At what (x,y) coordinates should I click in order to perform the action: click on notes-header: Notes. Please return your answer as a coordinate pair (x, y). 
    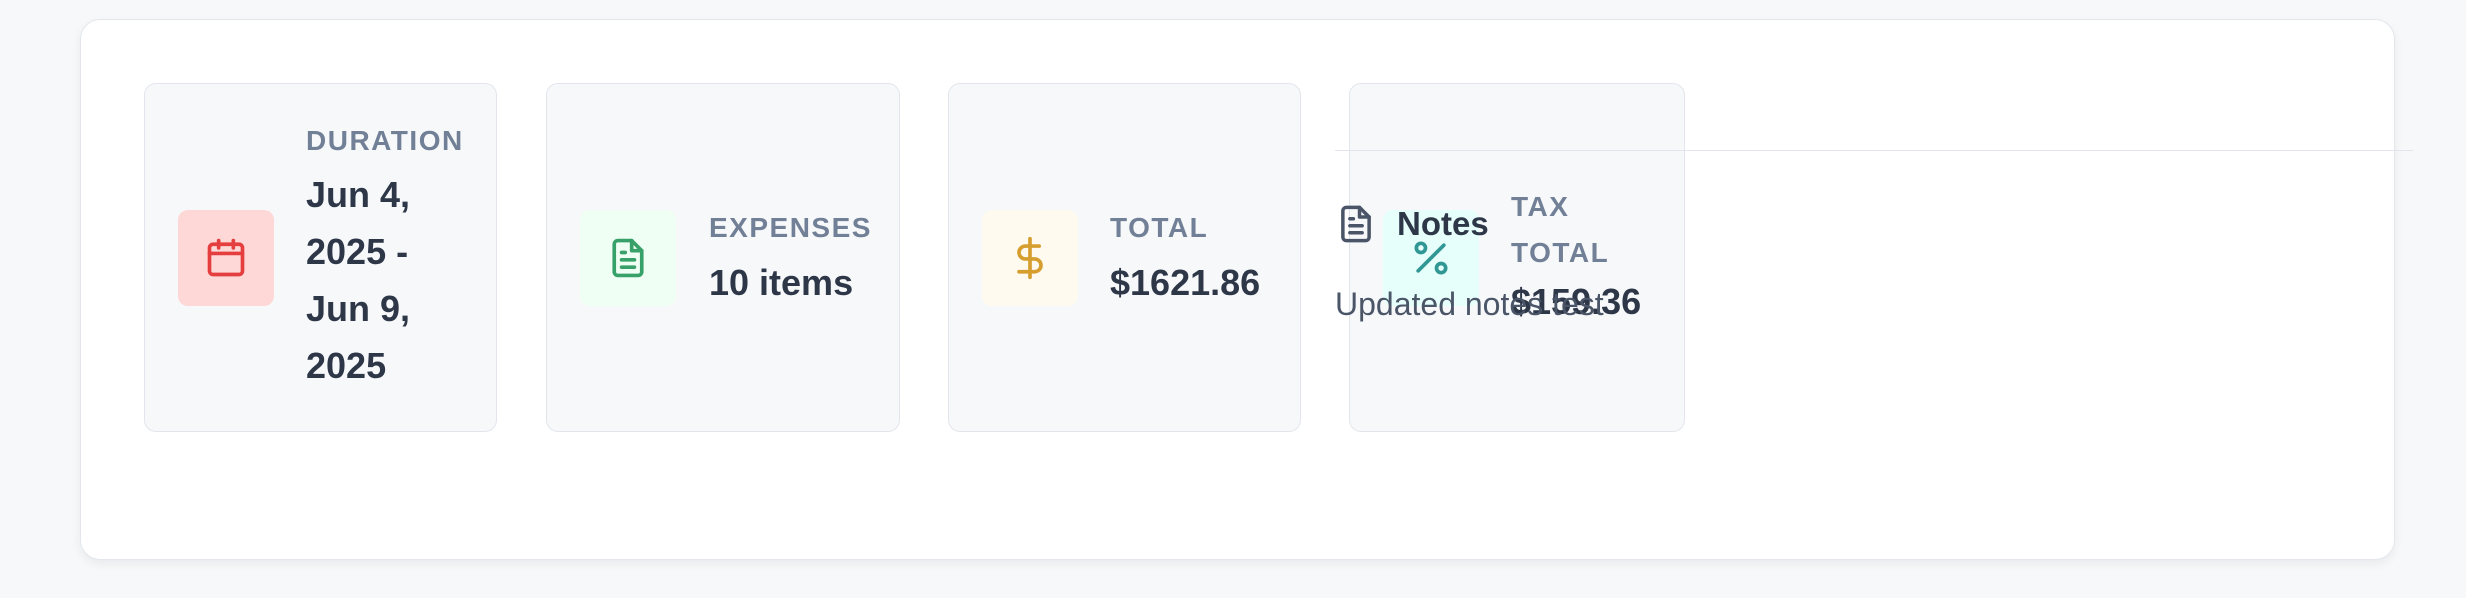
    Looking at the image, I should click on (1412, 224).